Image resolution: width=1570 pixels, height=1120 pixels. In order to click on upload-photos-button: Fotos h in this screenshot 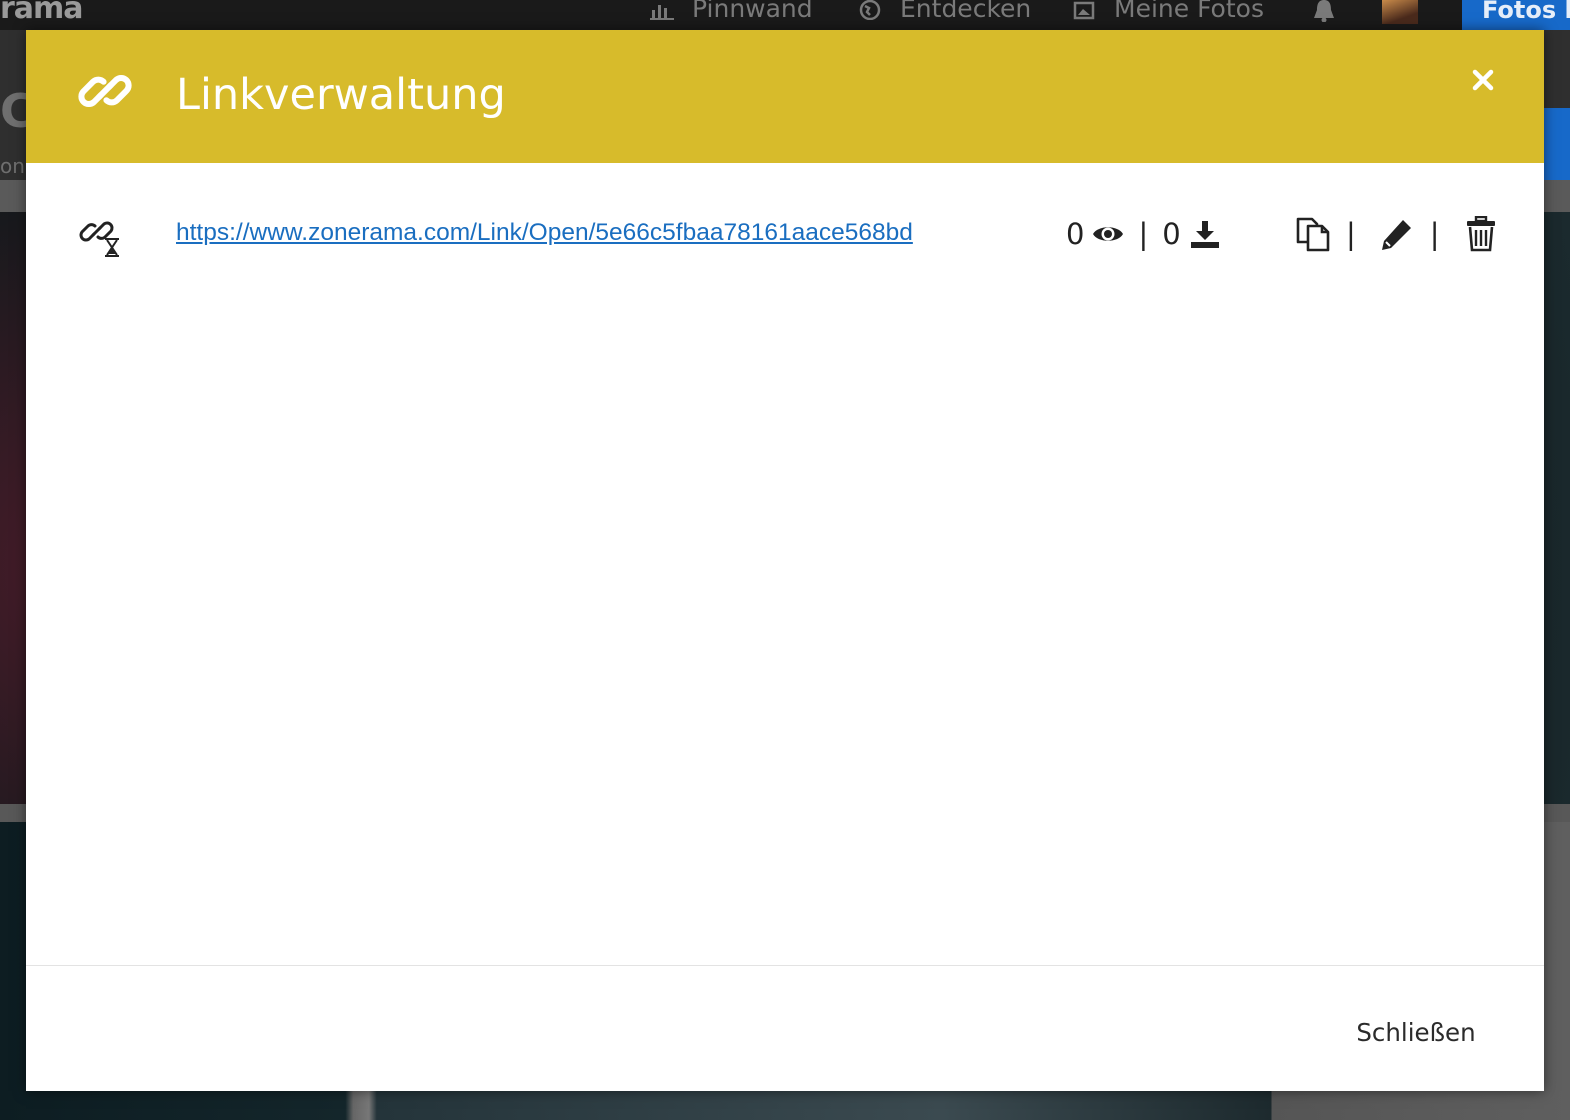, I will do `click(1516, 15)`.